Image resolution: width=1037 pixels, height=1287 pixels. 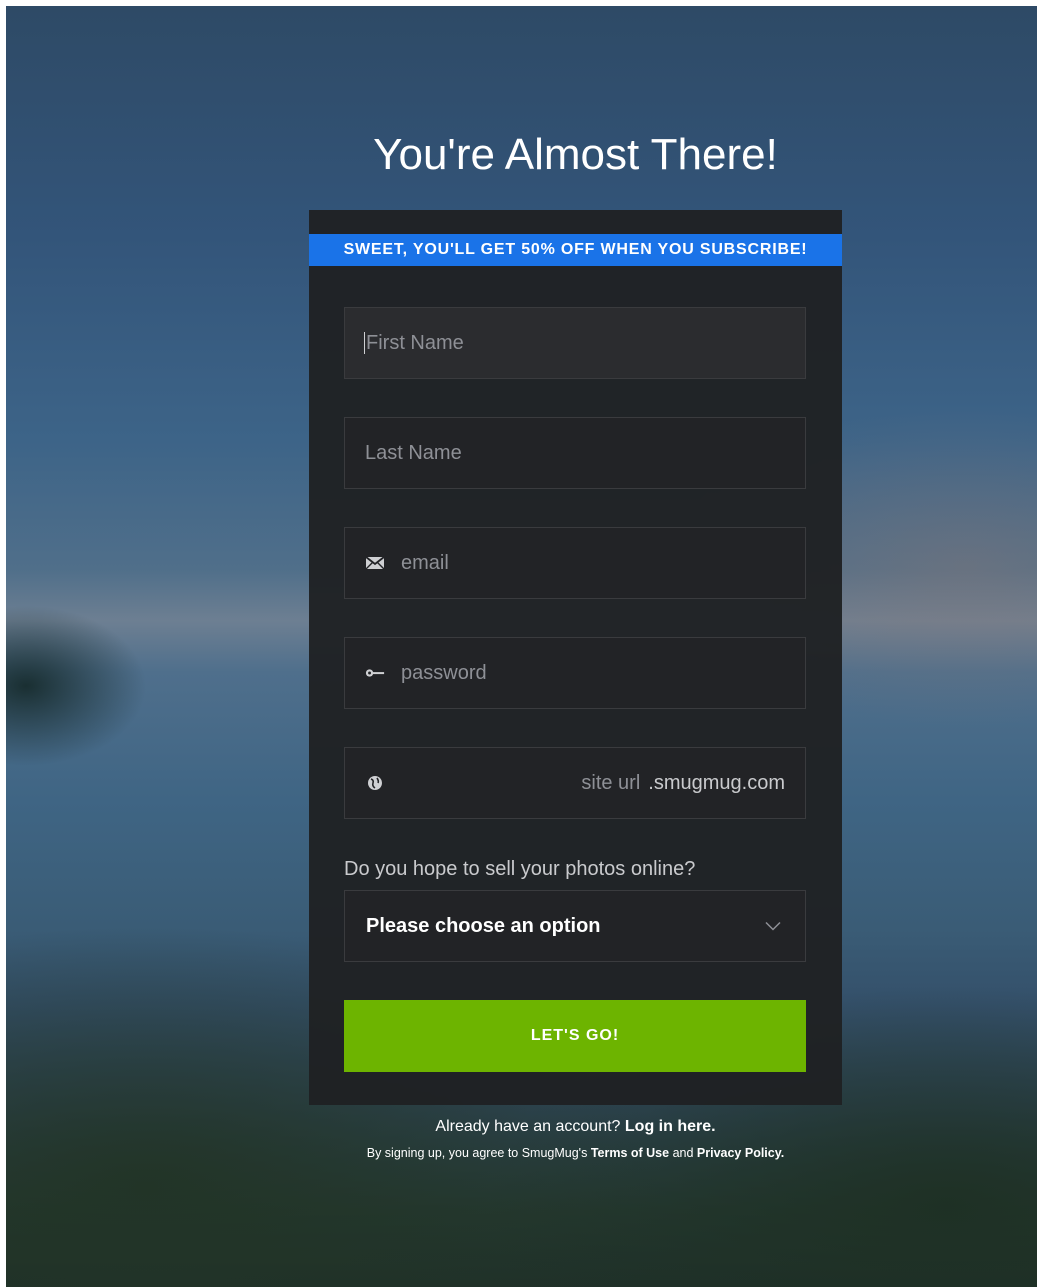 What do you see at coordinates (375, 563) in the screenshot?
I see `envelope-icon` at bounding box center [375, 563].